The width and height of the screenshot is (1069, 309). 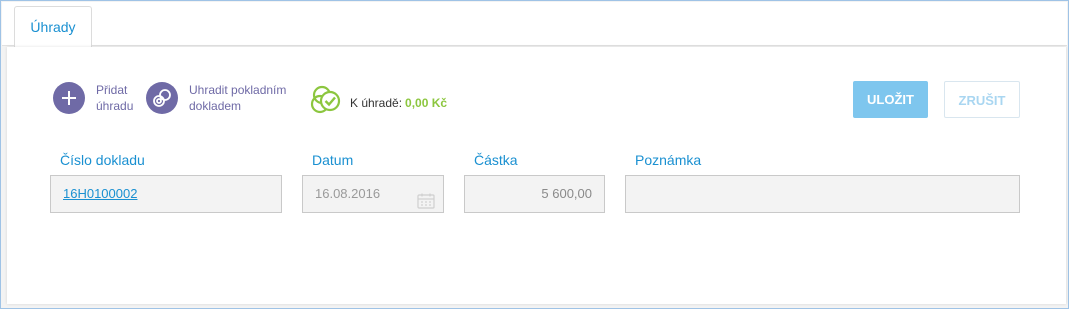 I want to click on coins-icon, so click(x=162, y=98).